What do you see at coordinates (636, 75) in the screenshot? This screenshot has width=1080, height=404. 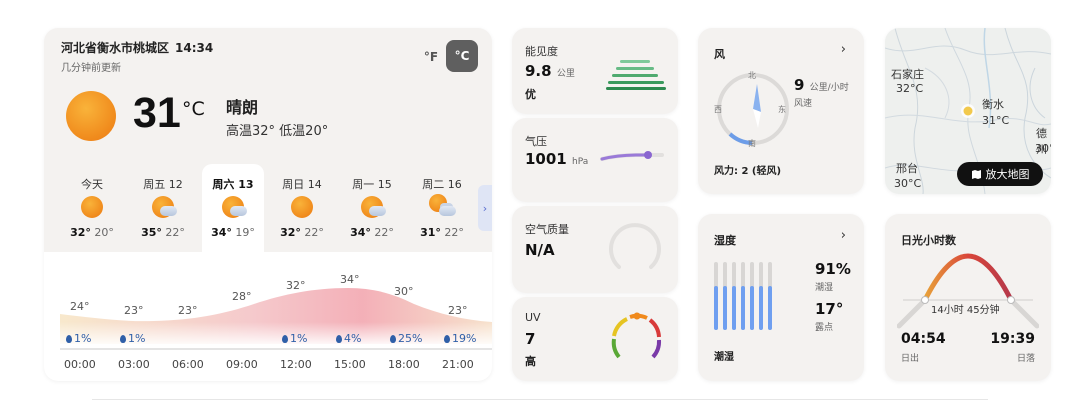 I see `visibility-bars-icon` at bounding box center [636, 75].